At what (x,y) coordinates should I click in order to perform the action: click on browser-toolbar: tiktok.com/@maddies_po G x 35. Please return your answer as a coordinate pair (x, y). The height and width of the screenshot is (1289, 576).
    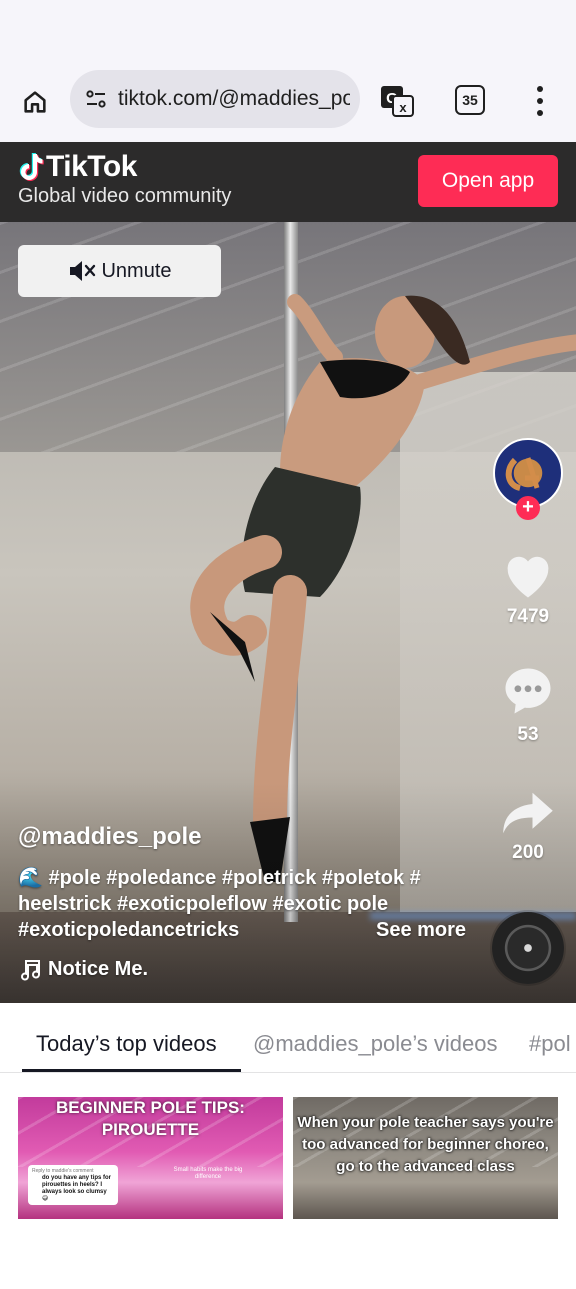
    Looking at the image, I should click on (288, 101).